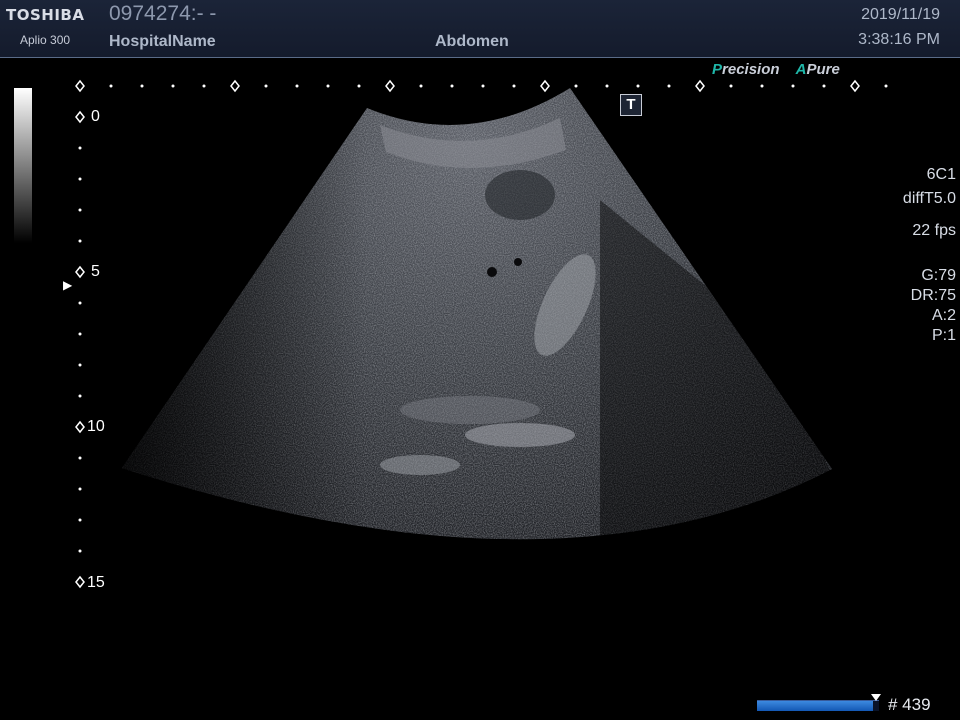 The image size is (960, 720). What do you see at coordinates (933, 295) in the screenshot?
I see `dynamic-range-value: DR:75` at bounding box center [933, 295].